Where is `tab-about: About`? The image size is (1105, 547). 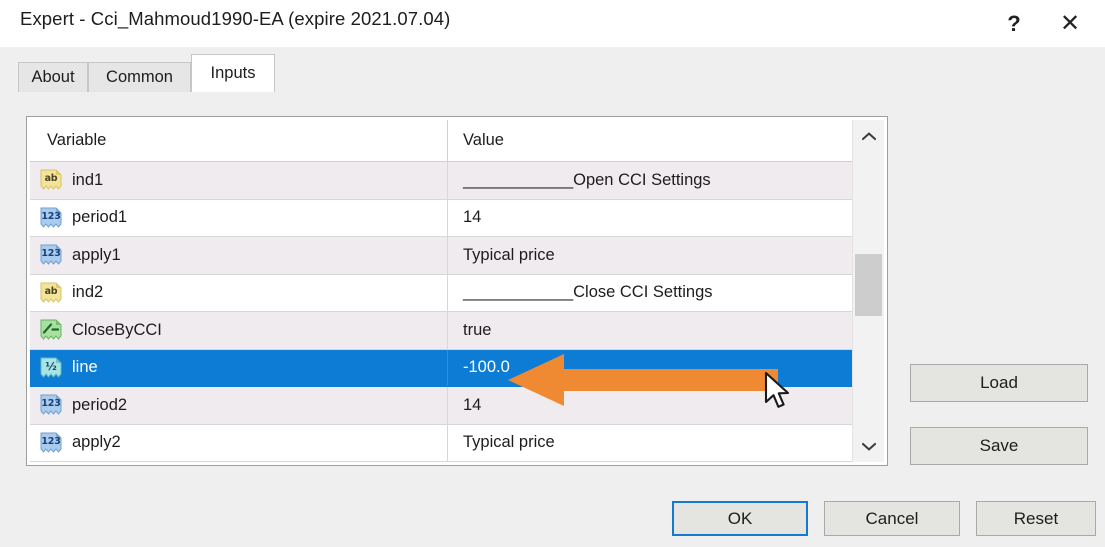
tab-about: About is located at coordinates (53, 77).